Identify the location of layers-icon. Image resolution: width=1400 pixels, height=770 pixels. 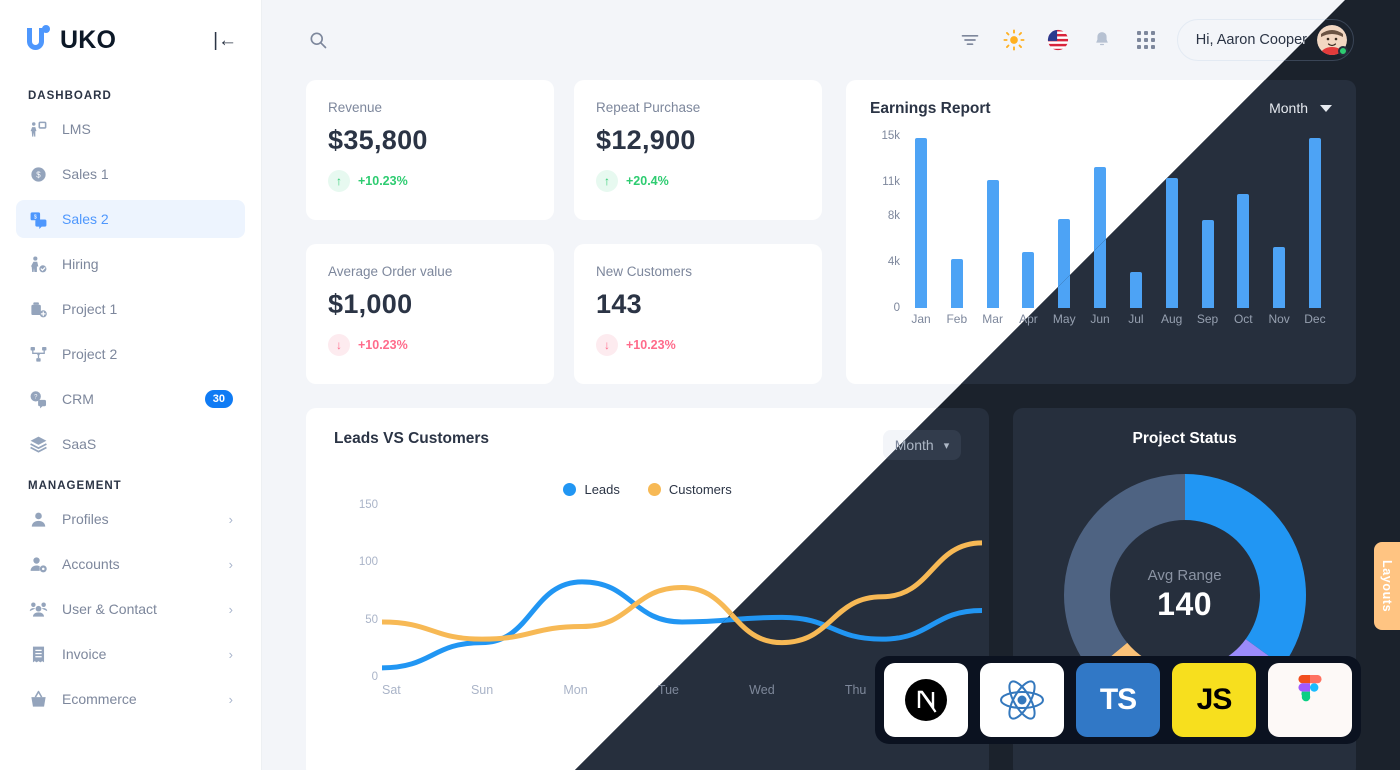
(38, 444).